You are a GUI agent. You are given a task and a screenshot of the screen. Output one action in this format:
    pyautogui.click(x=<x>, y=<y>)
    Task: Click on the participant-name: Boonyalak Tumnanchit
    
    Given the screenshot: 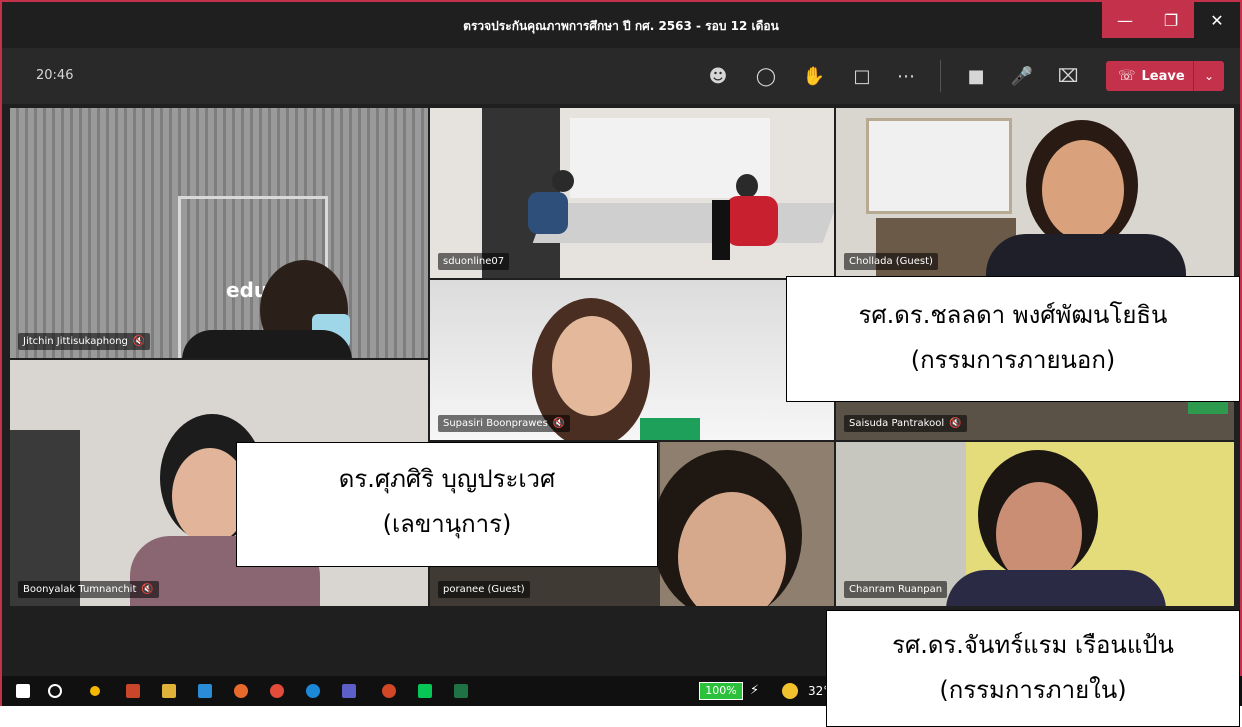 What is the action you would take?
    pyautogui.click(x=80, y=589)
    